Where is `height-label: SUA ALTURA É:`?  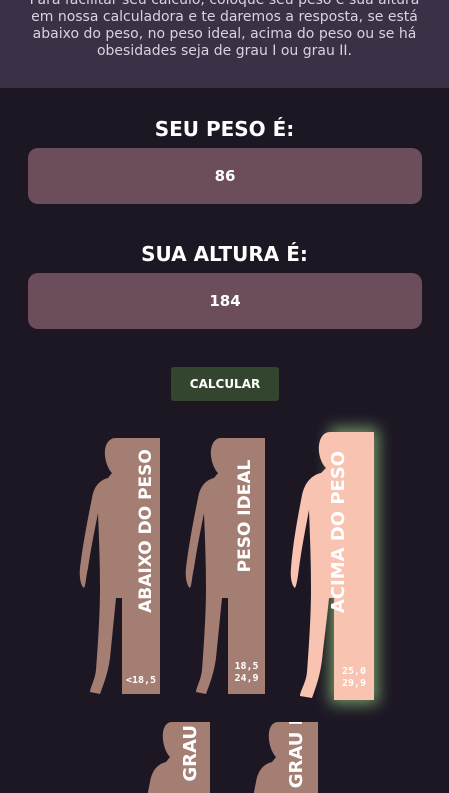
height-label: SUA ALTURA É: is located at coordinates (224, 254).